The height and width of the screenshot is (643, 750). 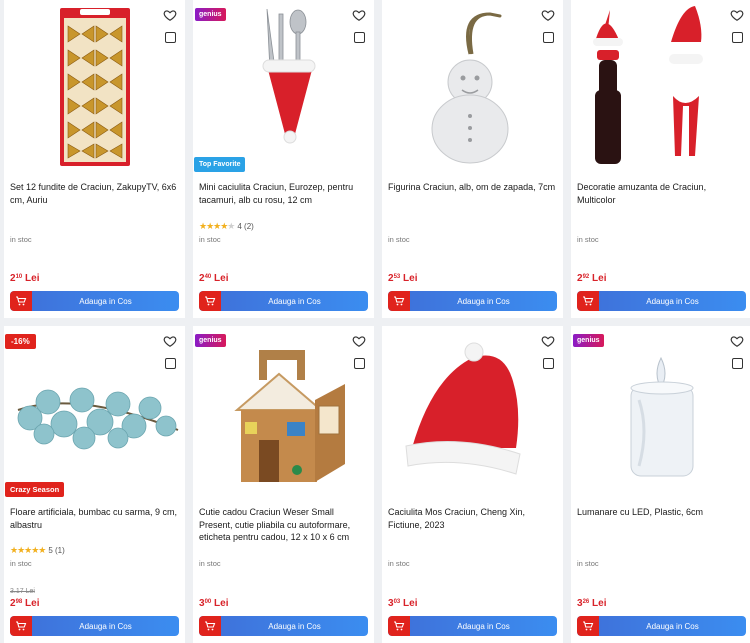 What do you see at coordinates (22, 591) in the screenshot?
I see `old-price: 3.17 Lei` at bounding box center [22, 591].